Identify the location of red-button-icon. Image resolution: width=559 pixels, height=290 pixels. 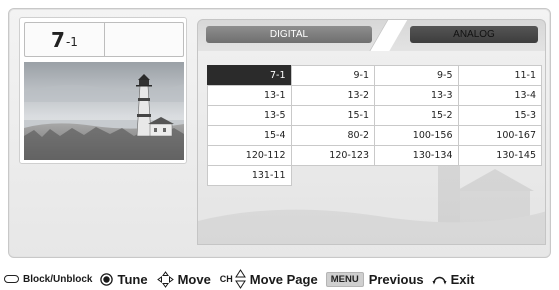
(11, 279).